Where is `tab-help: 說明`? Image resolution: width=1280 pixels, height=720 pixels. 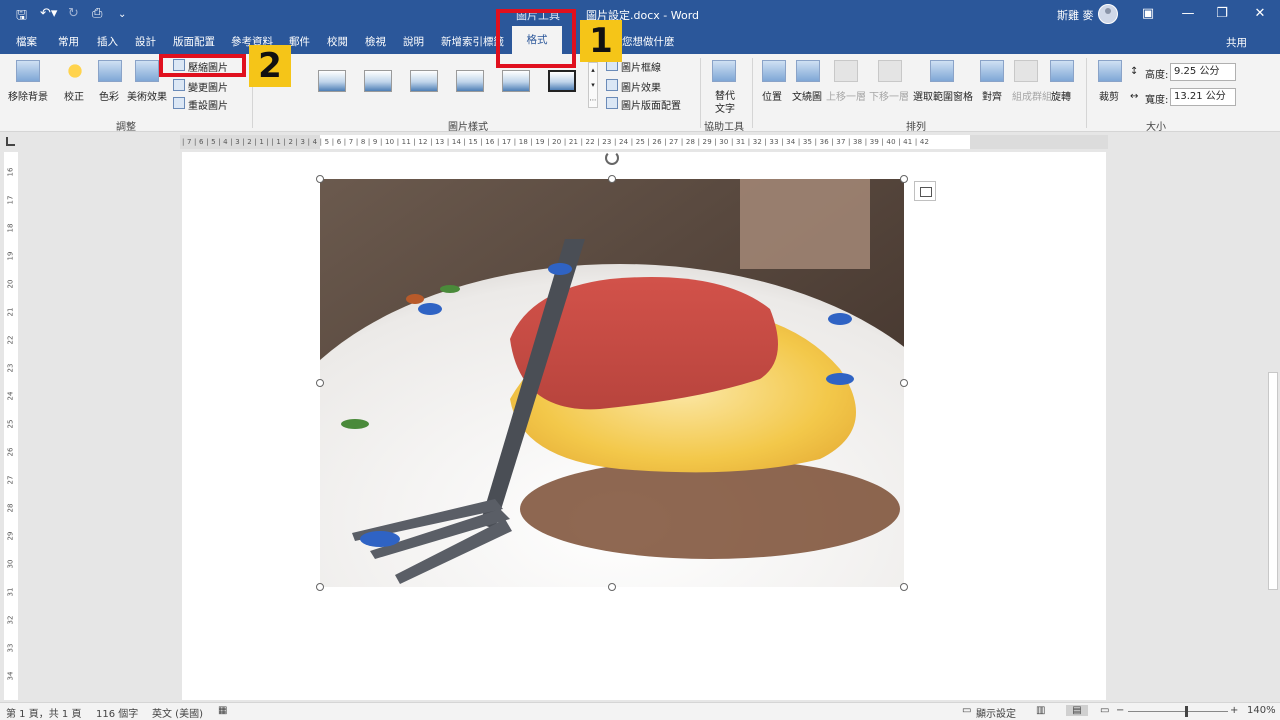 tab-help: 說明 is located at coordinates (413, 41).